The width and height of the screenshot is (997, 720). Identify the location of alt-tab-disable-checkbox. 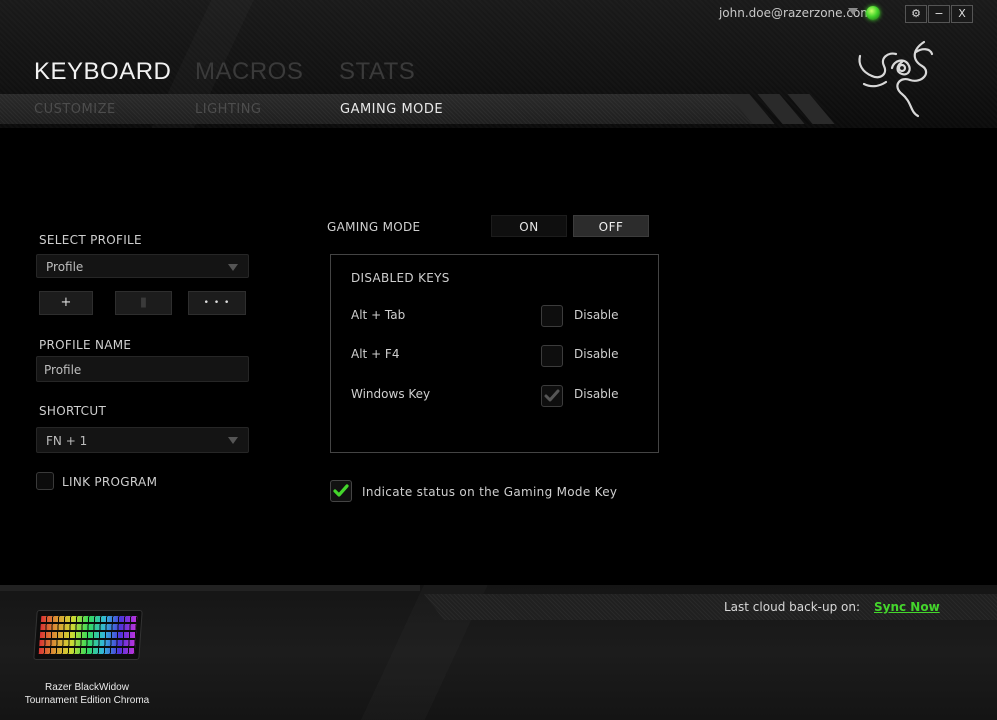
(552, 316).